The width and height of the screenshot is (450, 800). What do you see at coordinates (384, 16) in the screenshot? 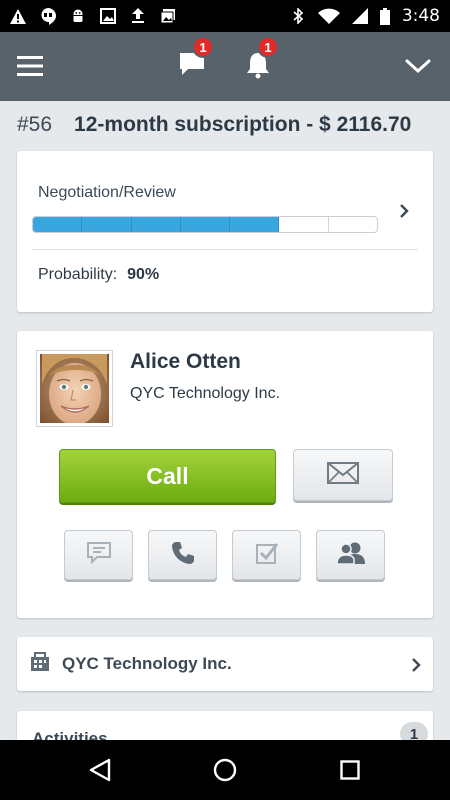
I see `battery-icon` at bounding box center [384, 16].